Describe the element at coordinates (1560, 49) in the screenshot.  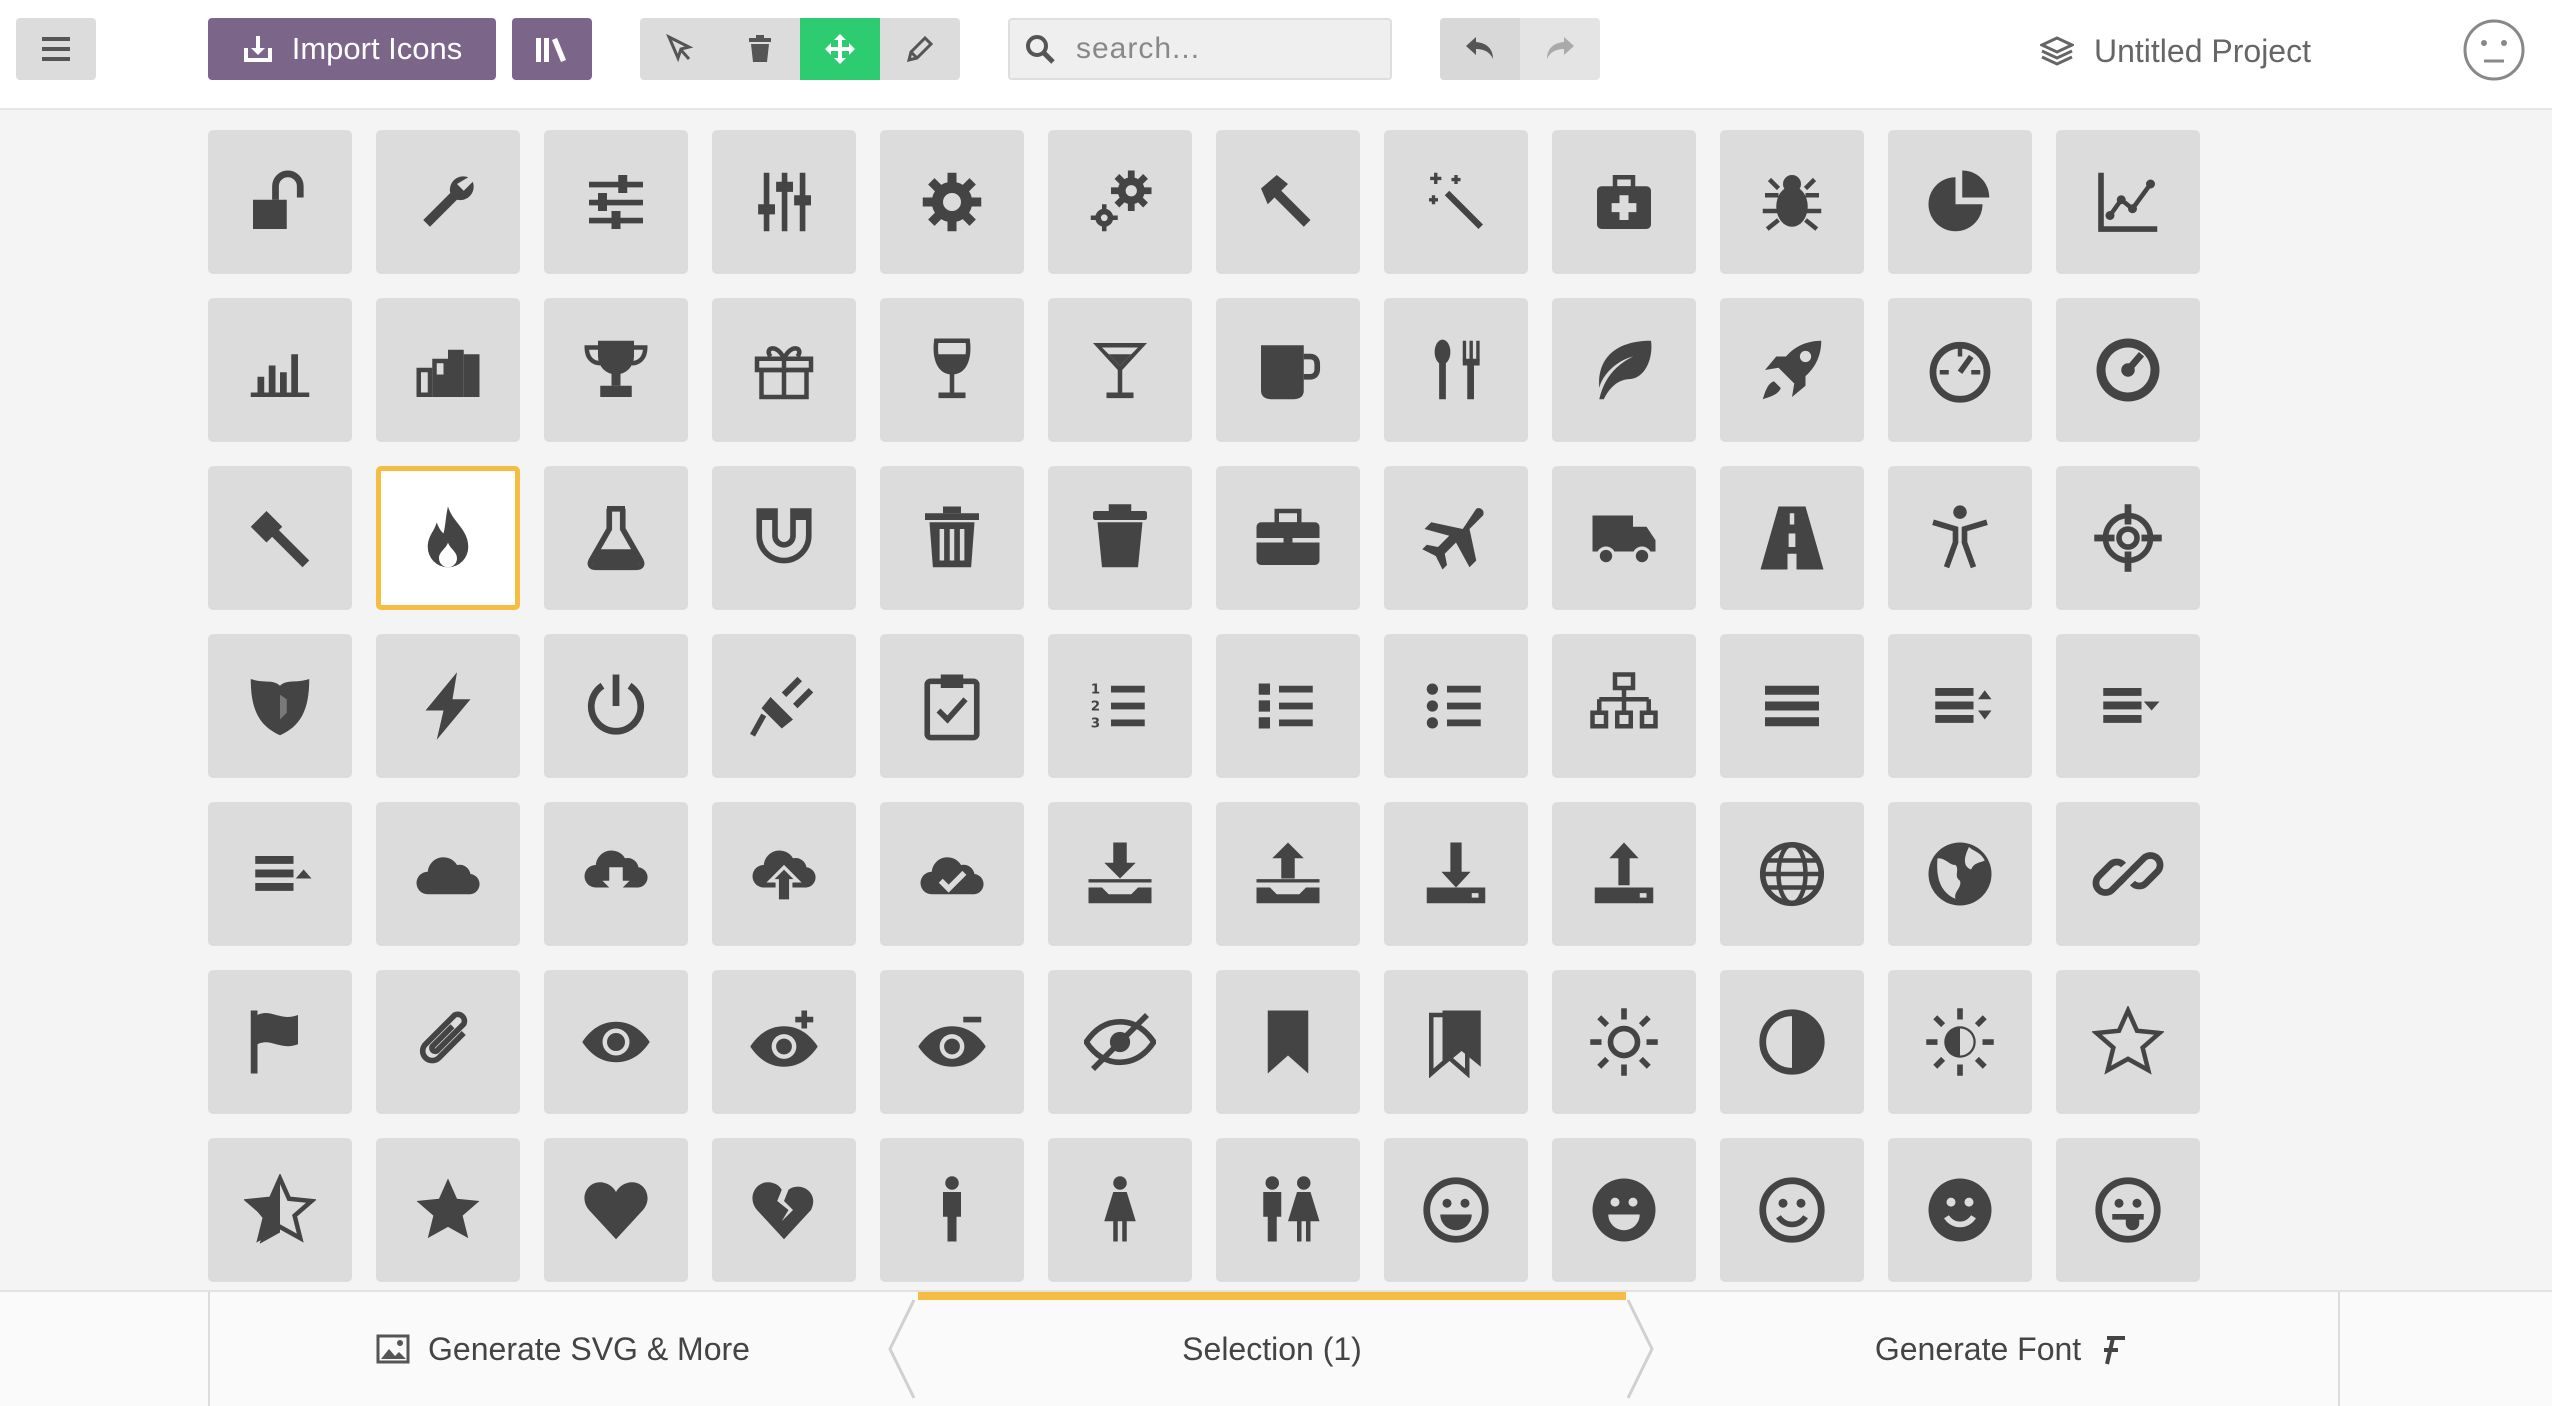
I see `redo-button` at that location.